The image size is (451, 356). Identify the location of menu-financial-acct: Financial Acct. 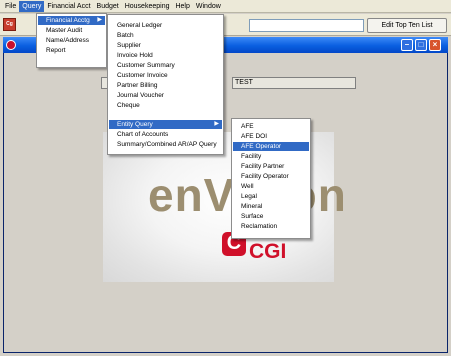
(68, 6).